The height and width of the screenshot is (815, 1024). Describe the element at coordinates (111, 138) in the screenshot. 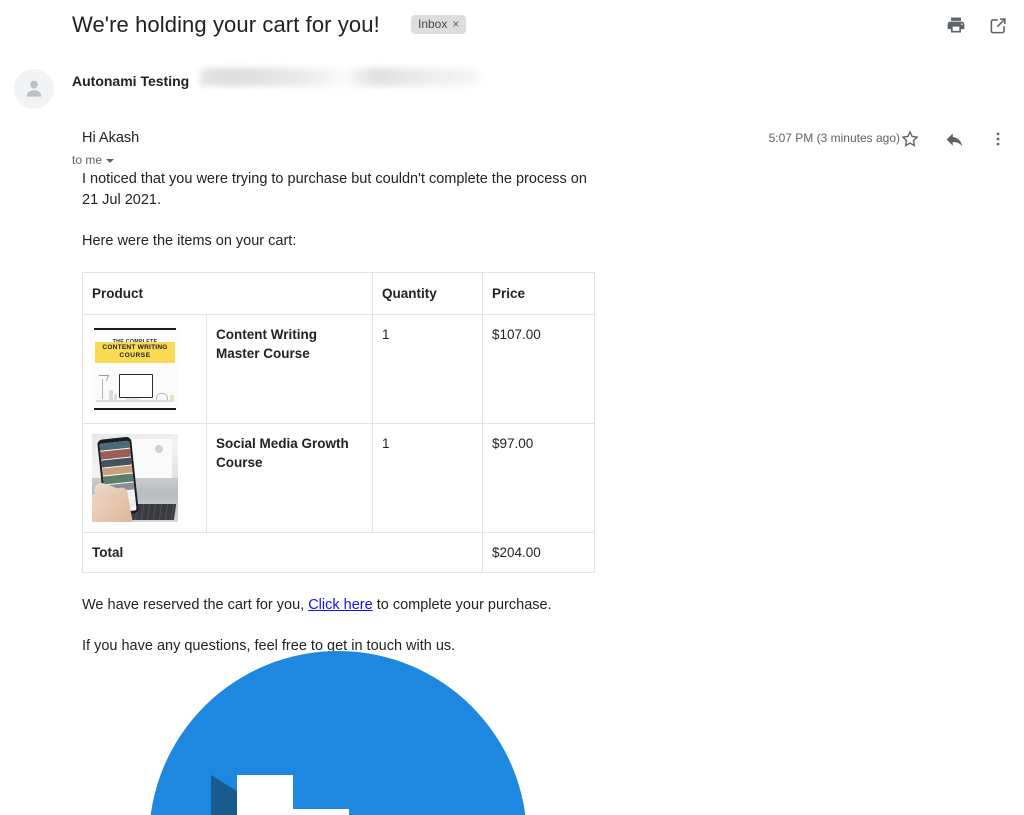

I see `greeting-paragraph: Hi Akash` at that location.